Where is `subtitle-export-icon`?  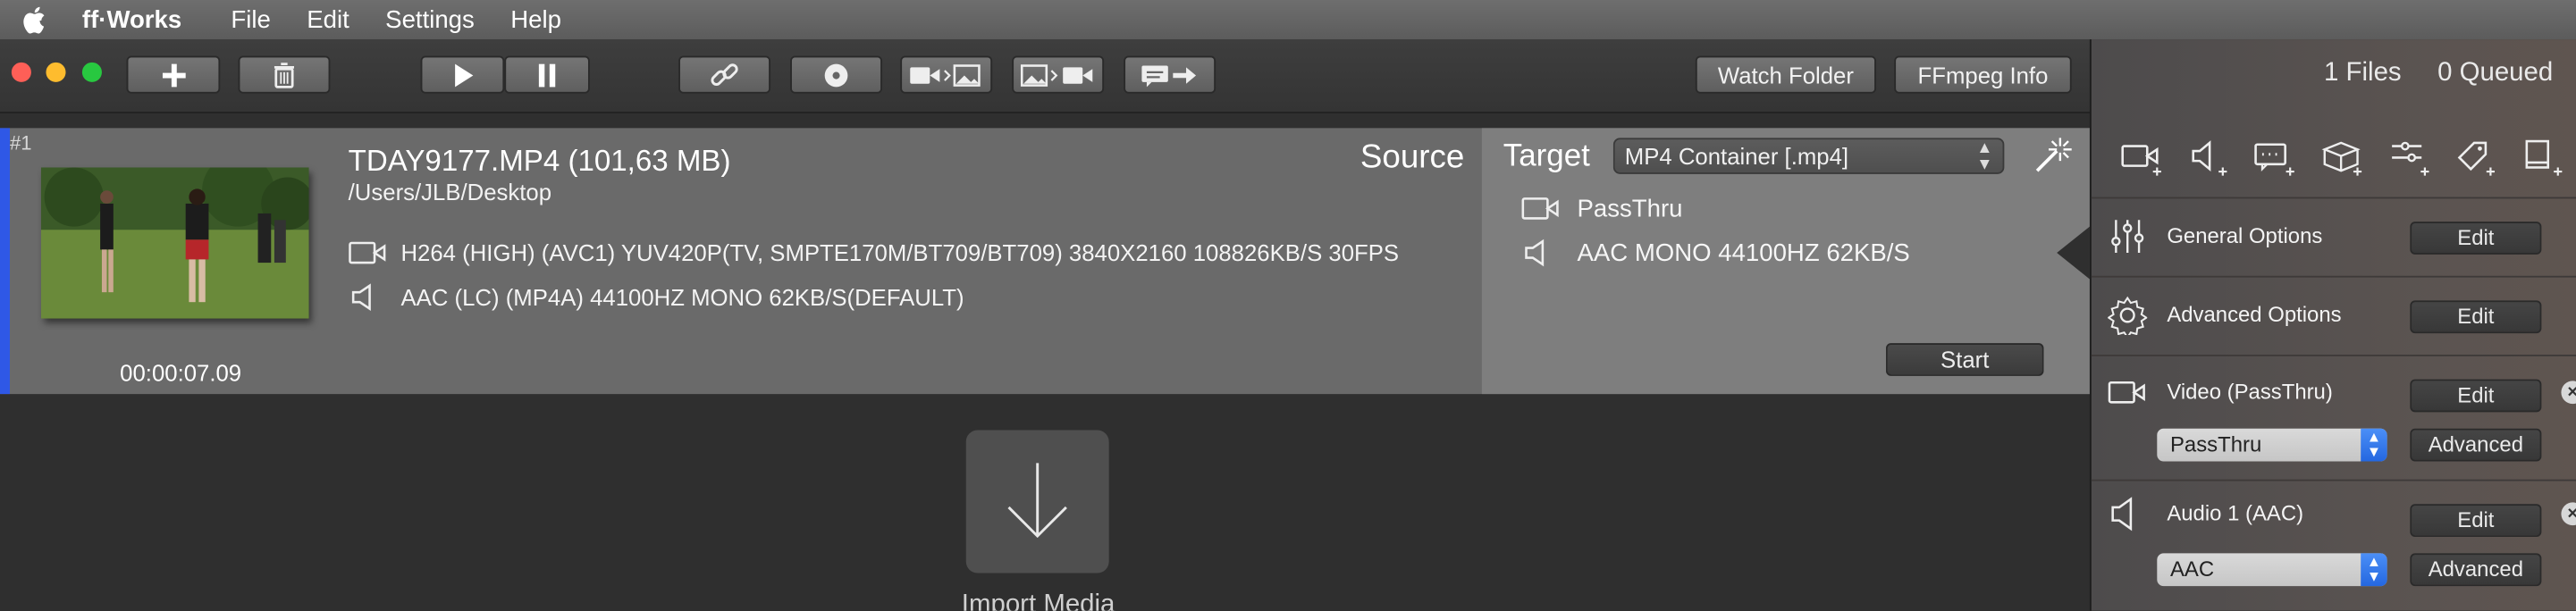 subtitle-export-icon is located at coordinates (1169, 75).